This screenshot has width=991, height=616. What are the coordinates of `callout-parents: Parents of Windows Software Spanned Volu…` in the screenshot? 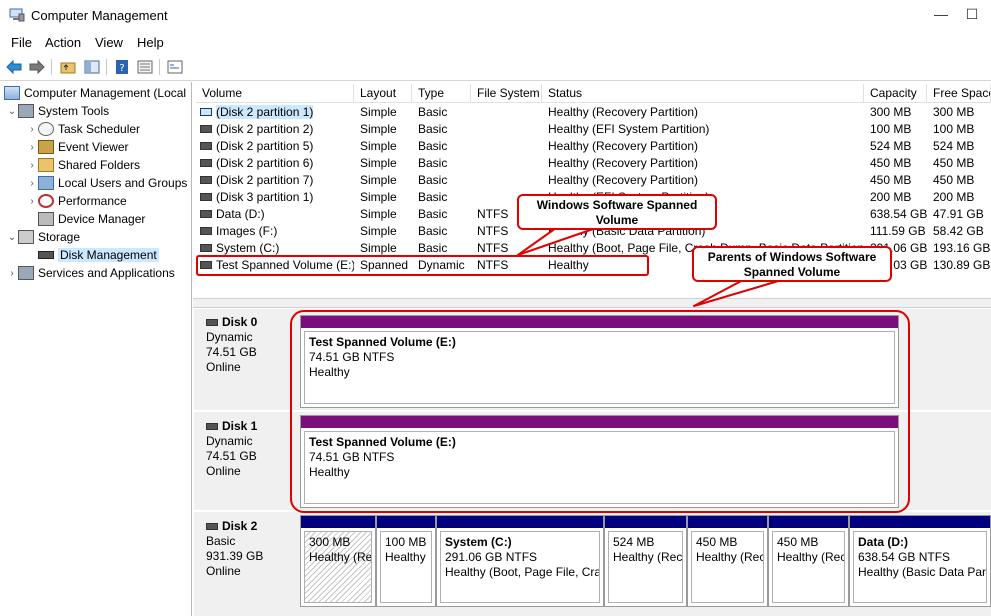 It's located at (792, 264).